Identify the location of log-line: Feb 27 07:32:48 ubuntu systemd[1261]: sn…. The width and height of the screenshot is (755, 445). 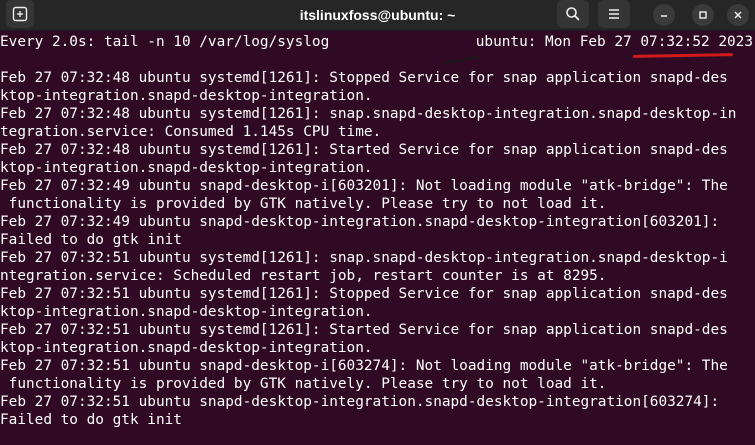
(368, 114).